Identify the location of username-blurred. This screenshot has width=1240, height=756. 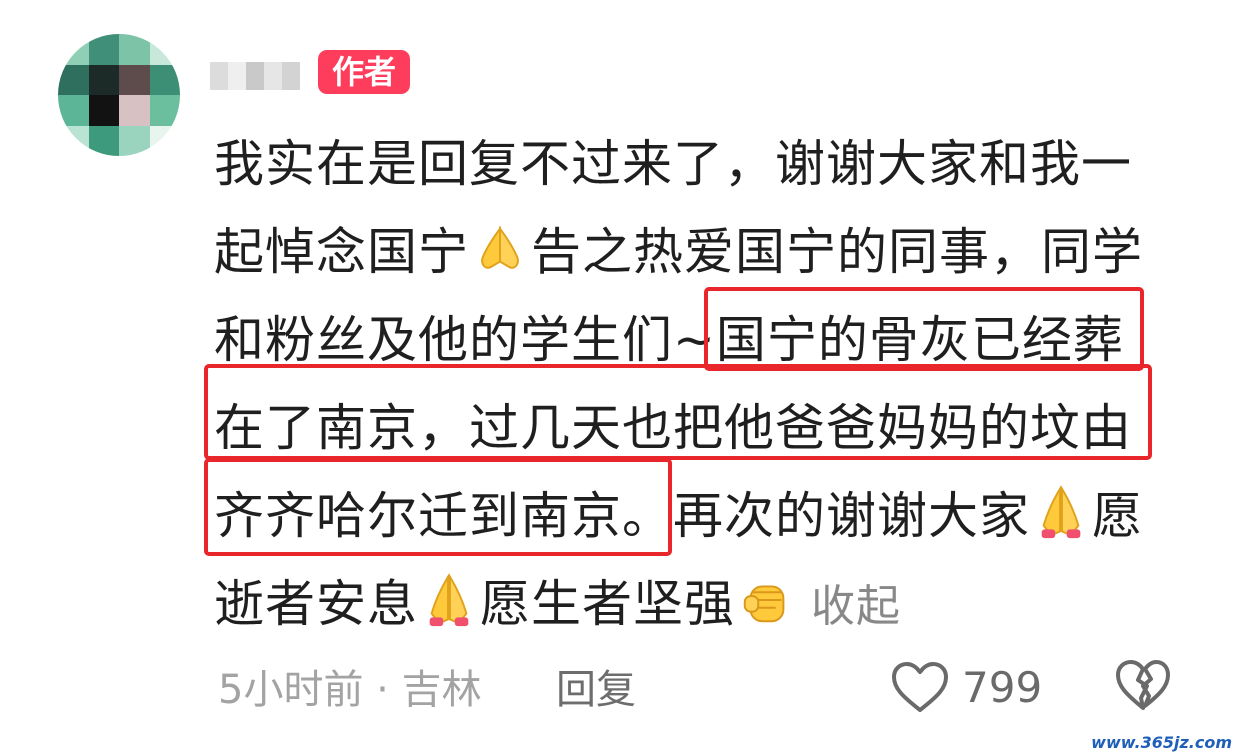
(255, 76).